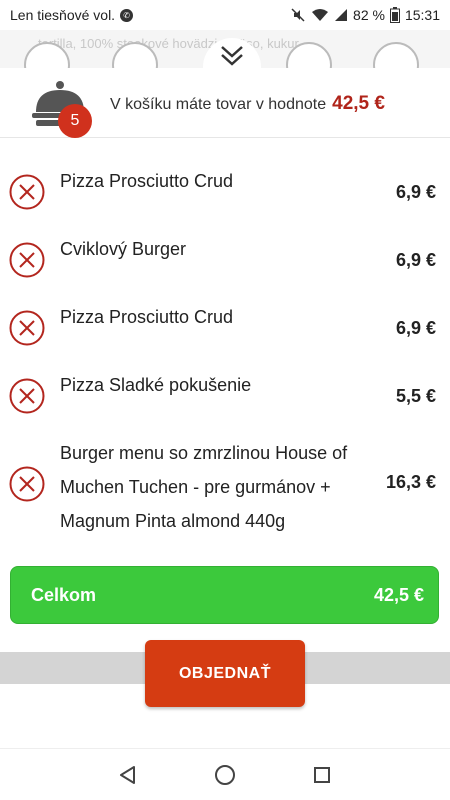 This screenshot has width=450, height=800. What do you see at coordinates (225, 260) in the screenshot?
I see `cart-item: Cviklový Burger 6,9 €` at bounding box center [225, 260].